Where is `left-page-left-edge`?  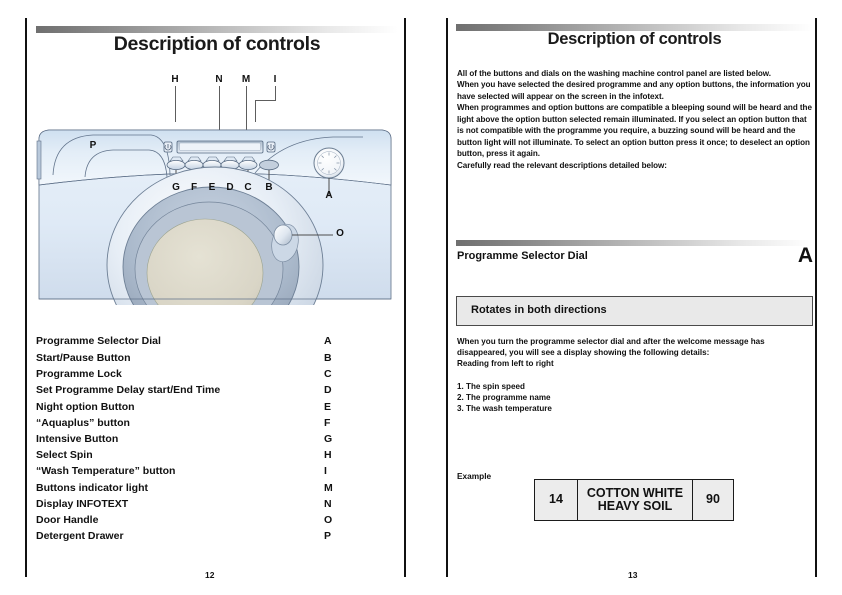
left-page-left-edge is located at coordinates (26, 297).